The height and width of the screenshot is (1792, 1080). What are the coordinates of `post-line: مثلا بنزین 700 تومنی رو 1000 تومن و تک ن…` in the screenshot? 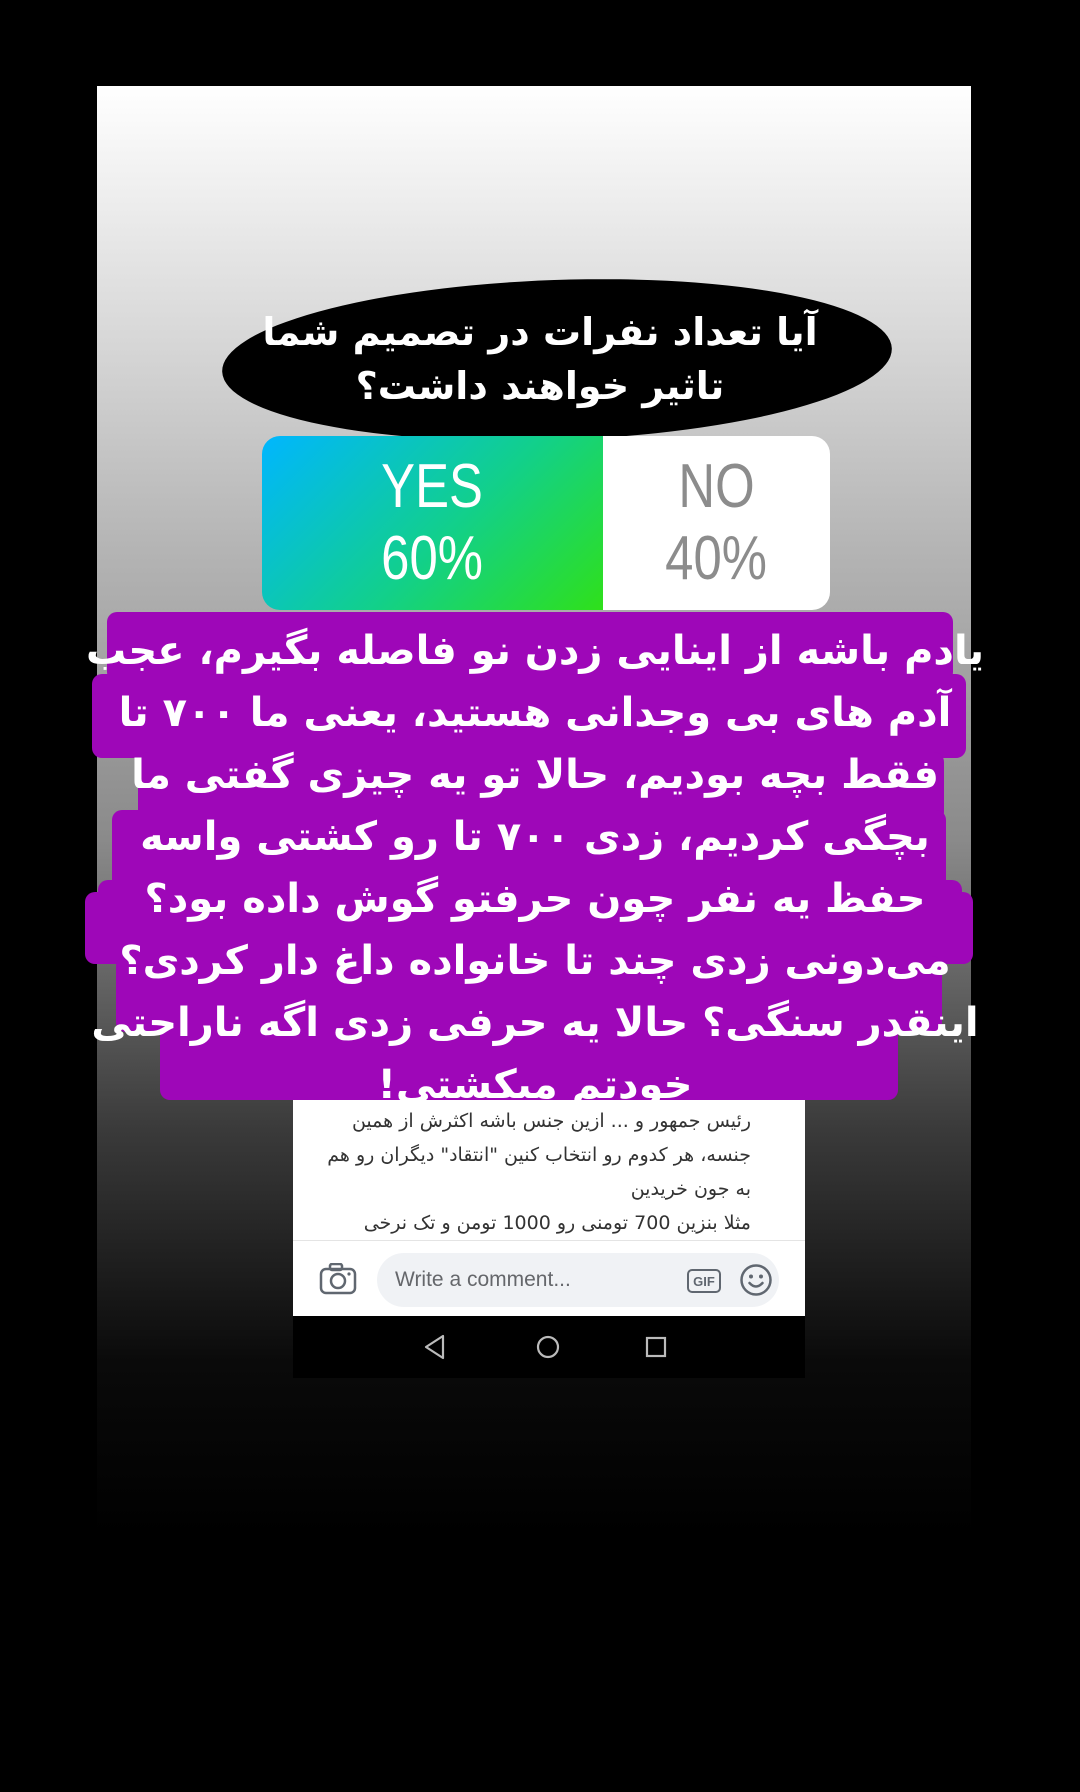 It's located at (557, 1223).